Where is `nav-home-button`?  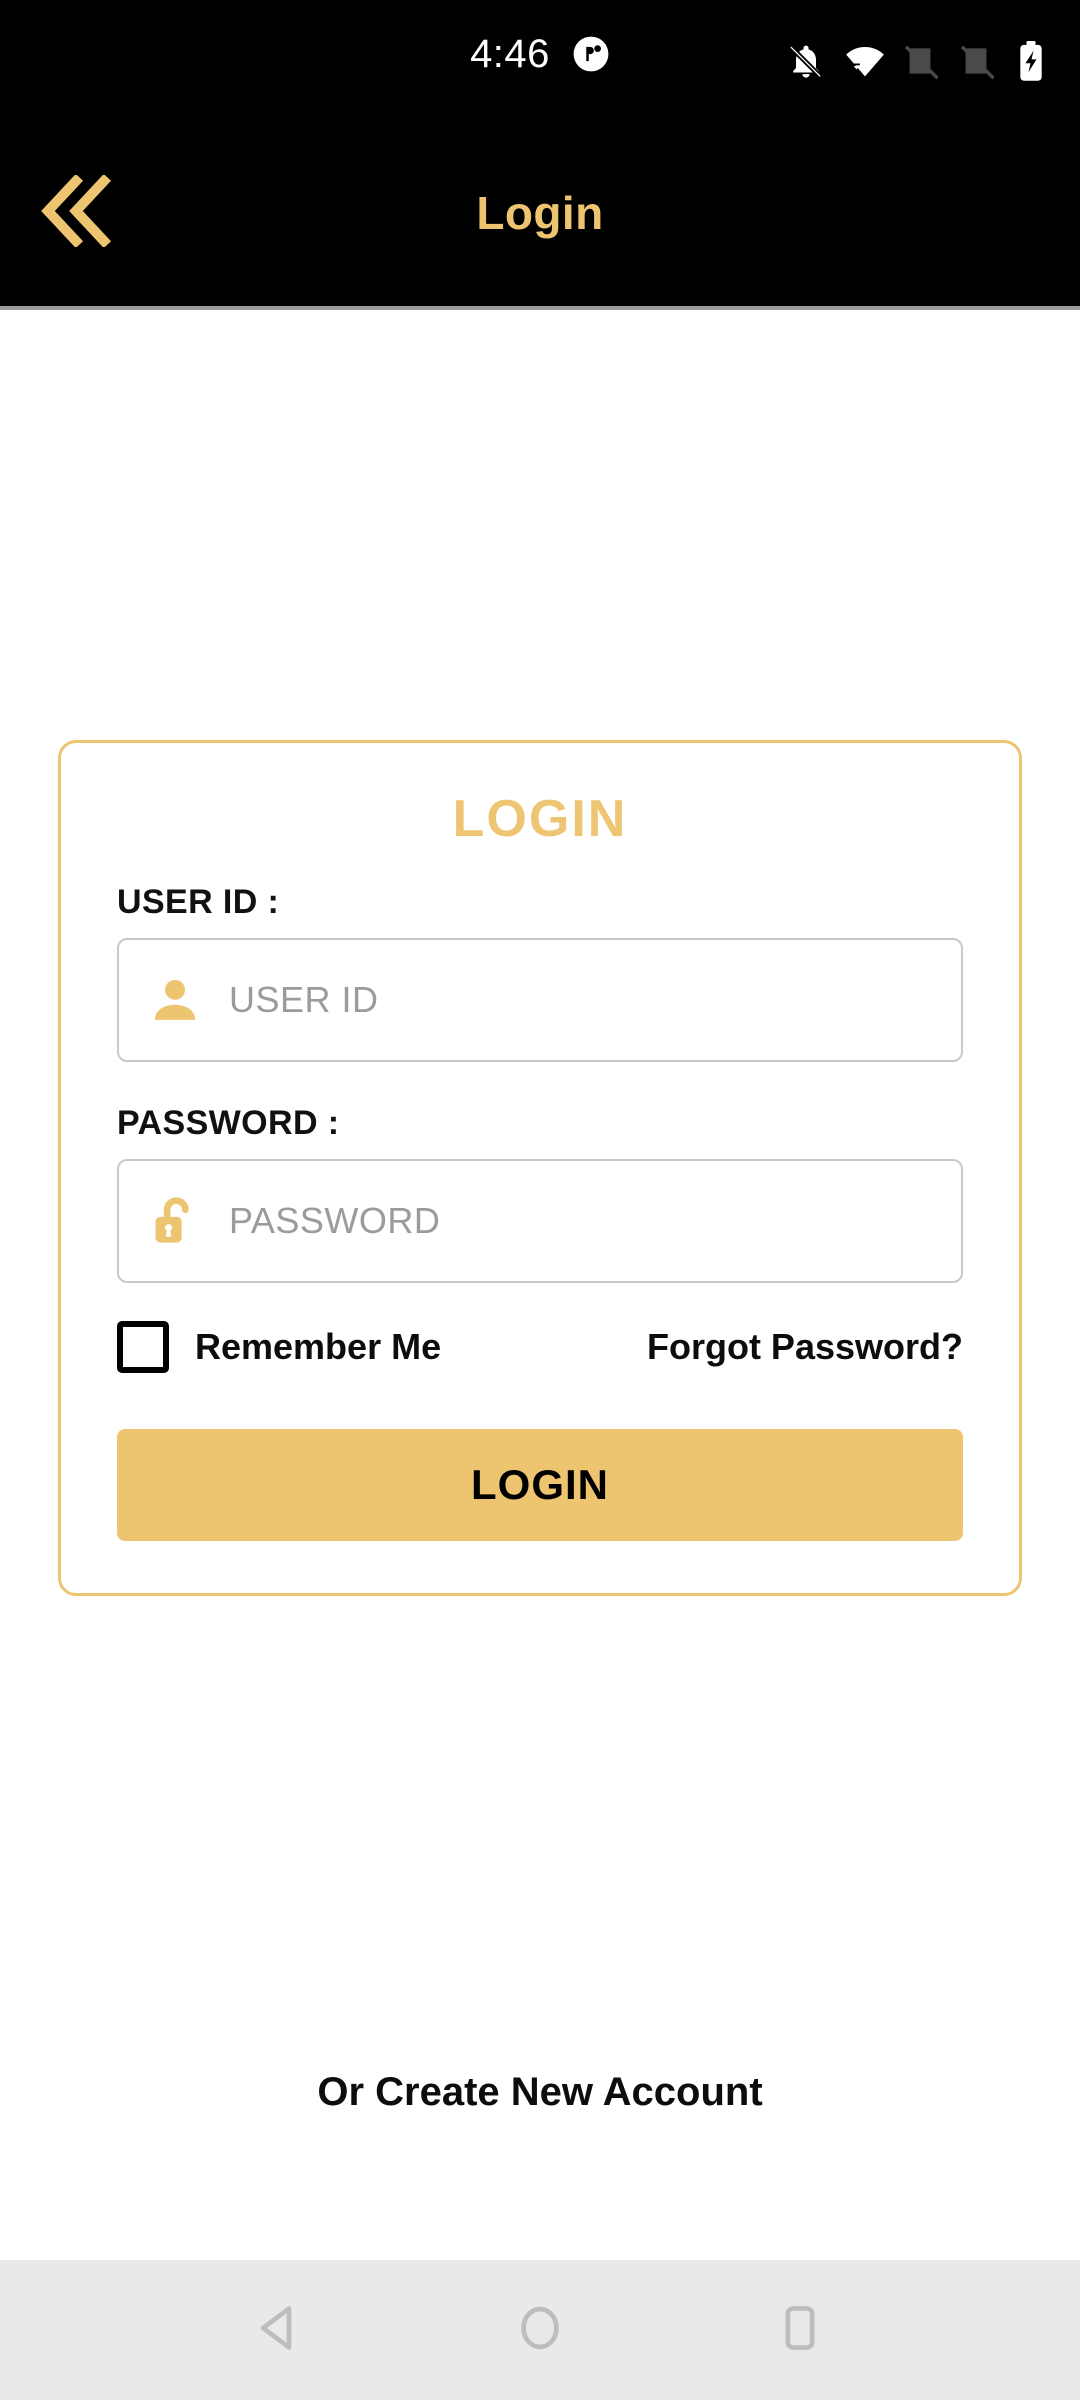 nav-home-button is located at coordinates (540, 2330).